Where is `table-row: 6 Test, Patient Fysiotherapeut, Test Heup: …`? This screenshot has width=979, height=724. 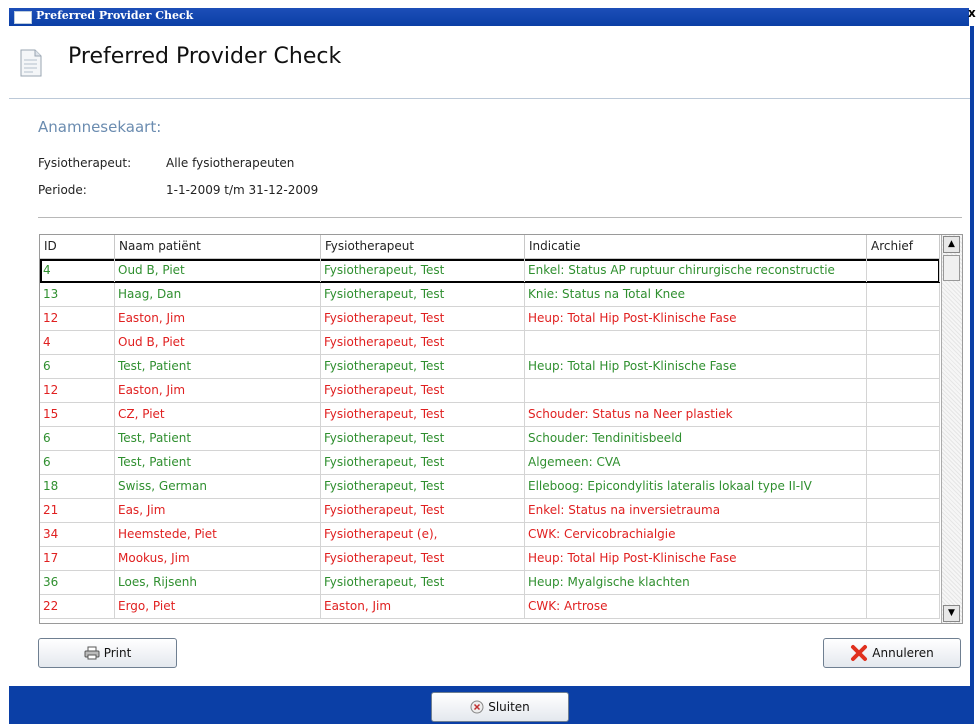 table-row: 6 Test, Patient Fysiotherapeut, Test Heup: … is located at coordinates (490, 367).